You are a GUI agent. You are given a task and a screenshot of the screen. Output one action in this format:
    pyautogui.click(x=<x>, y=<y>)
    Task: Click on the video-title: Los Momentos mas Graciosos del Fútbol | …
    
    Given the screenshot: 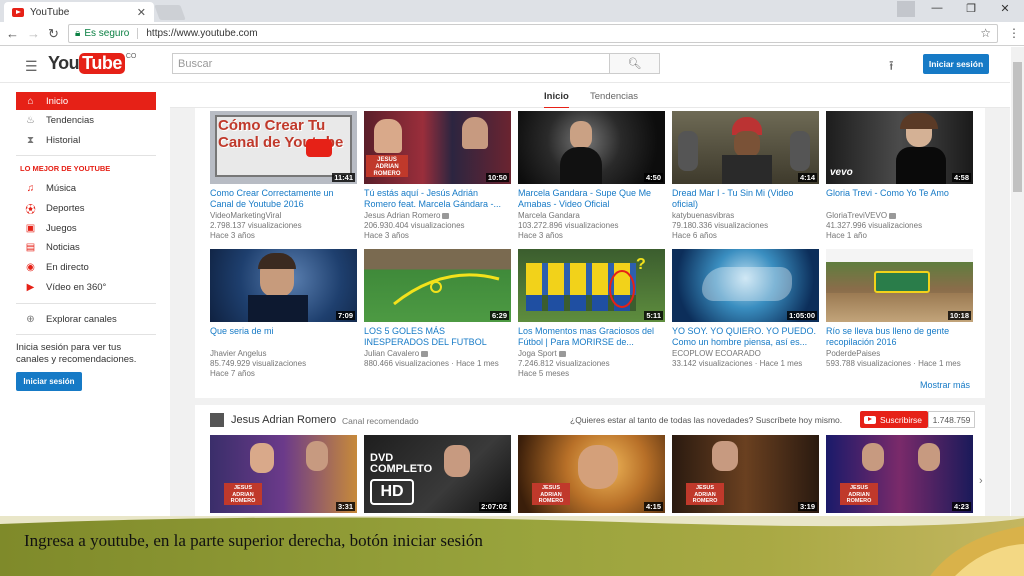 What is the action you would take?
    pyautogui.click(x=591, y=337)
    